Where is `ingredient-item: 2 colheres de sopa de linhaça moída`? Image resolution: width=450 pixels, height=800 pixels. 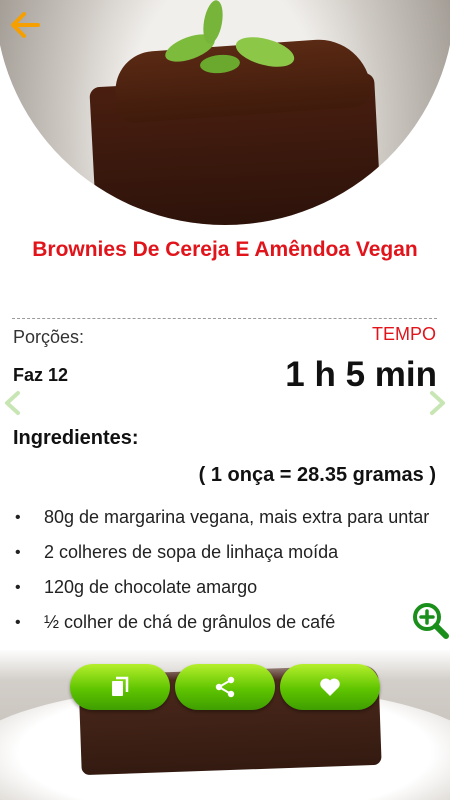
ingredient-item: 2 colheres de sopa de linhaça moída is located at coordinates (223, 552).